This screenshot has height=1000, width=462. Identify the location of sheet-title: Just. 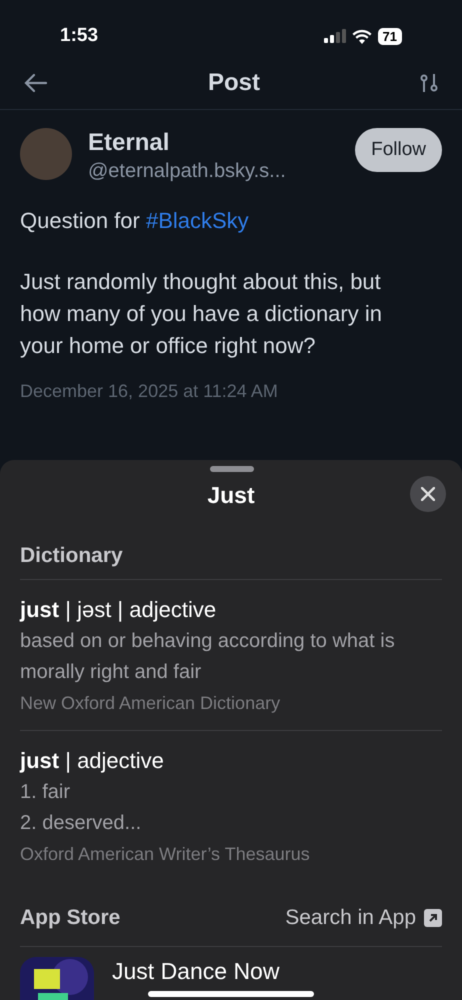
(231, 495).